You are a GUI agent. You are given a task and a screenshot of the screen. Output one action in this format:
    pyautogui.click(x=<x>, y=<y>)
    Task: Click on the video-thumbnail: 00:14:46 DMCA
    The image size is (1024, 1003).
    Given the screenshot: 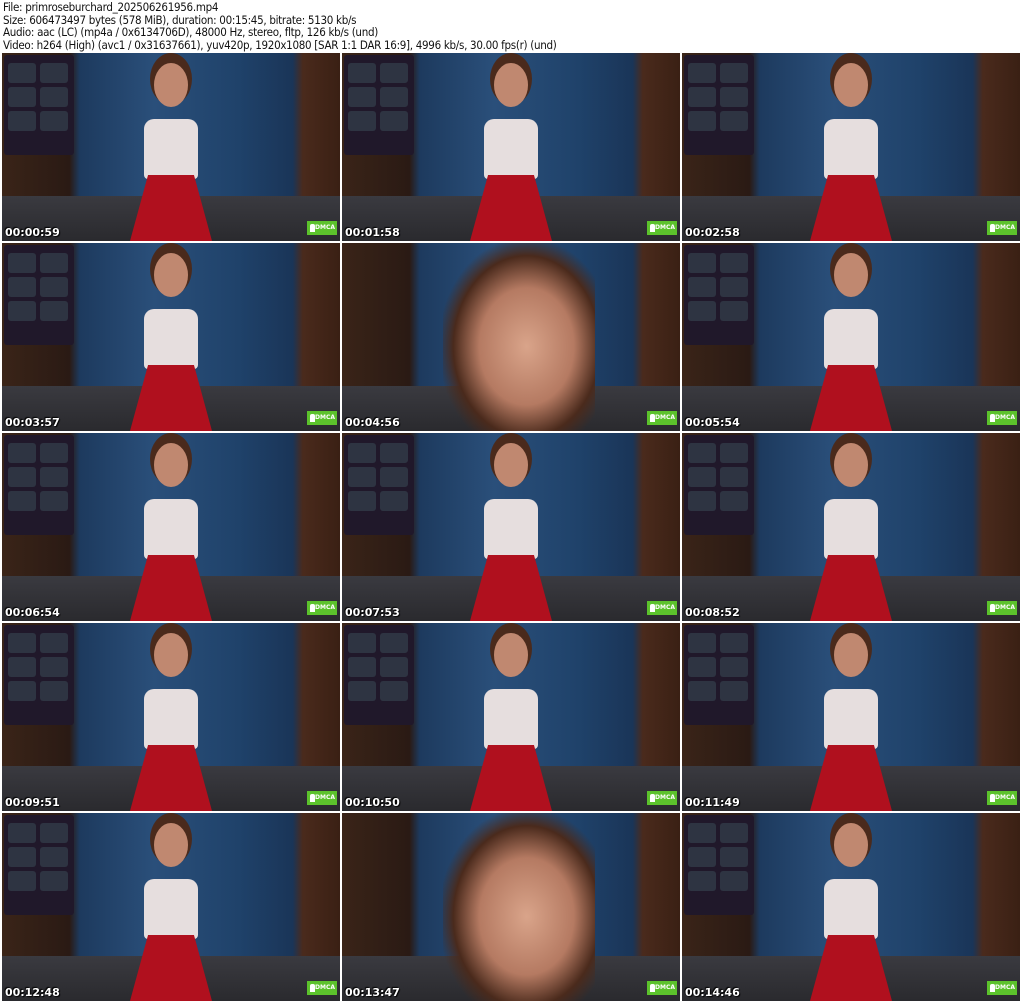 What is the action you would take?
    pyautogui.click(x=851, y=907)
    